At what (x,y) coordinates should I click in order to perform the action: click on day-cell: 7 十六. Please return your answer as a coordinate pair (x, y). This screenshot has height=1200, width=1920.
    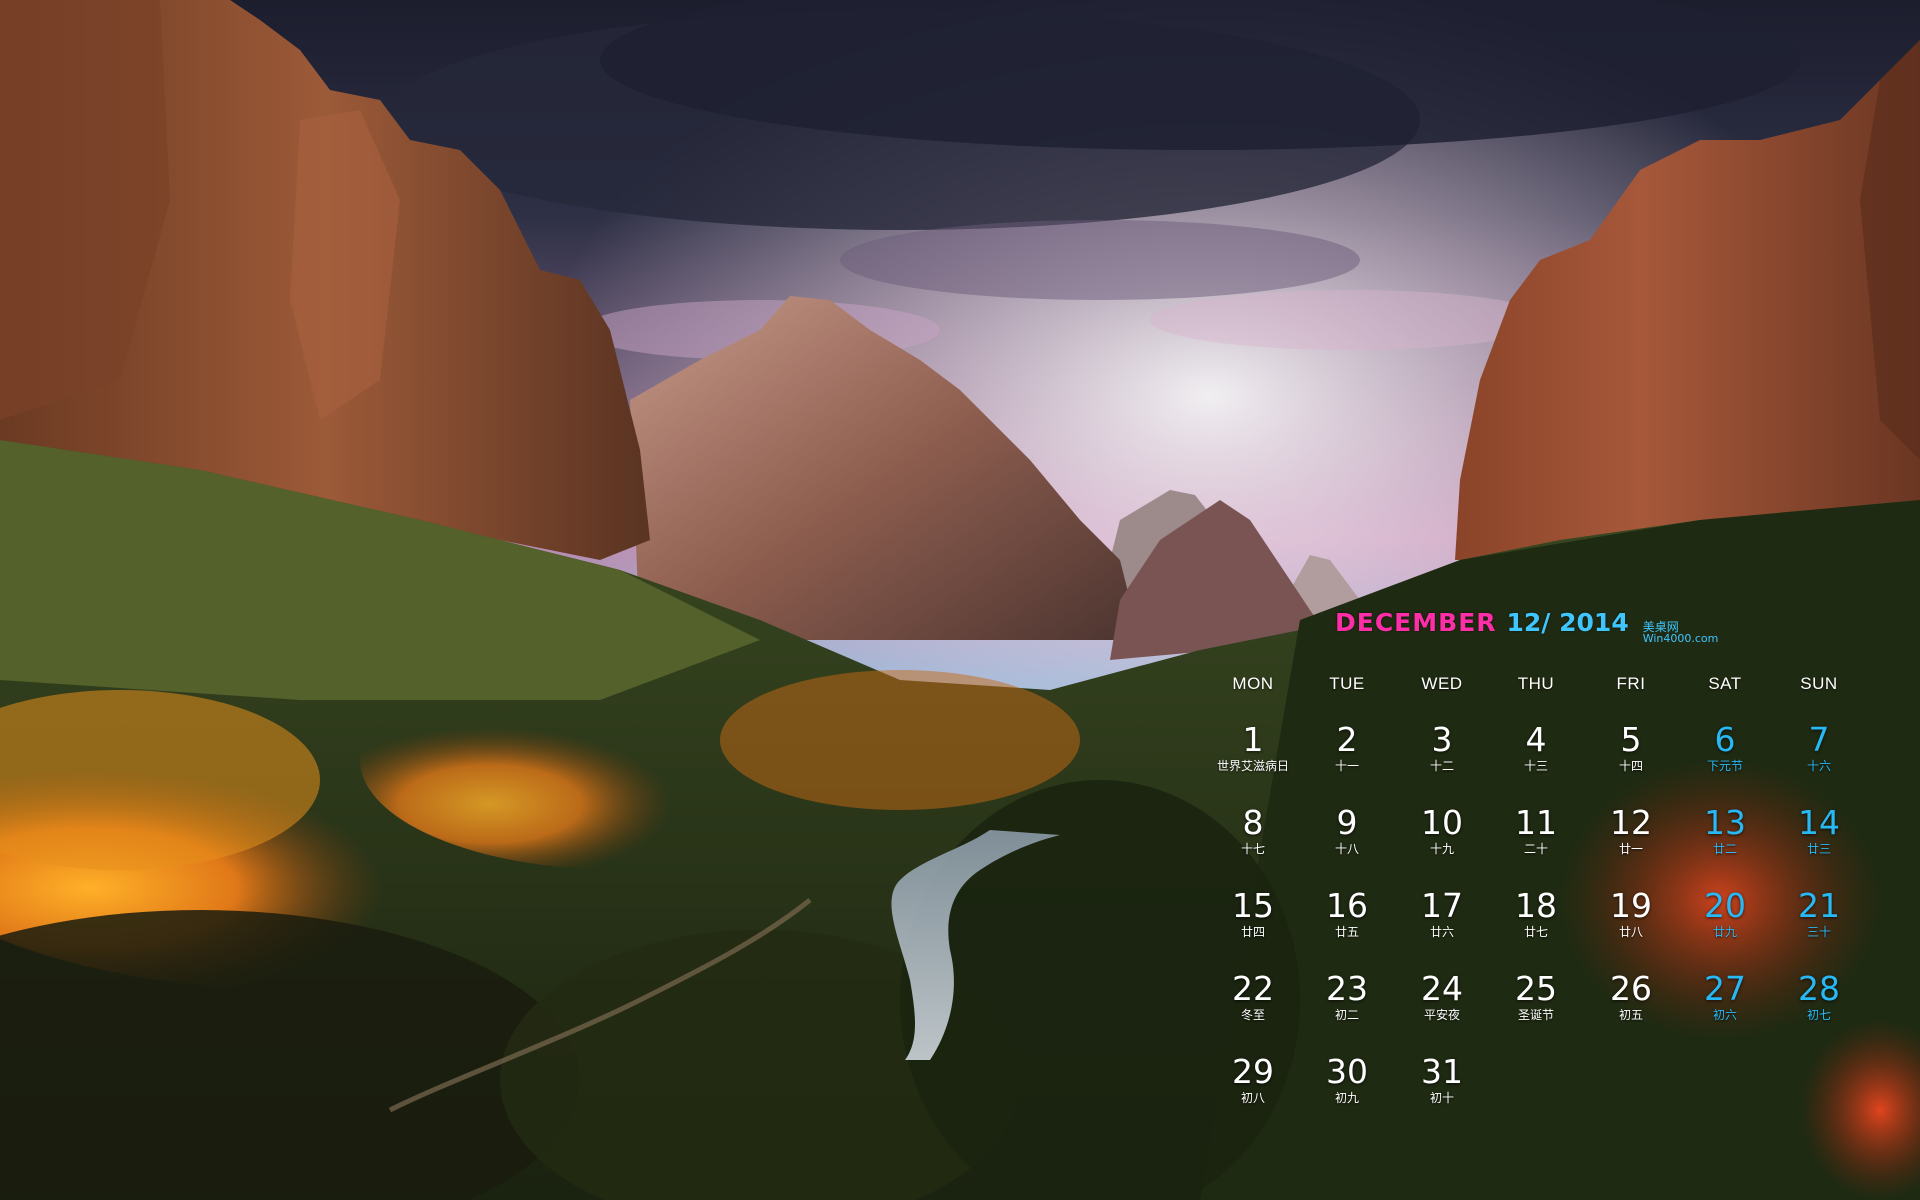
    Looking at the image, I should click on (1819, 762).